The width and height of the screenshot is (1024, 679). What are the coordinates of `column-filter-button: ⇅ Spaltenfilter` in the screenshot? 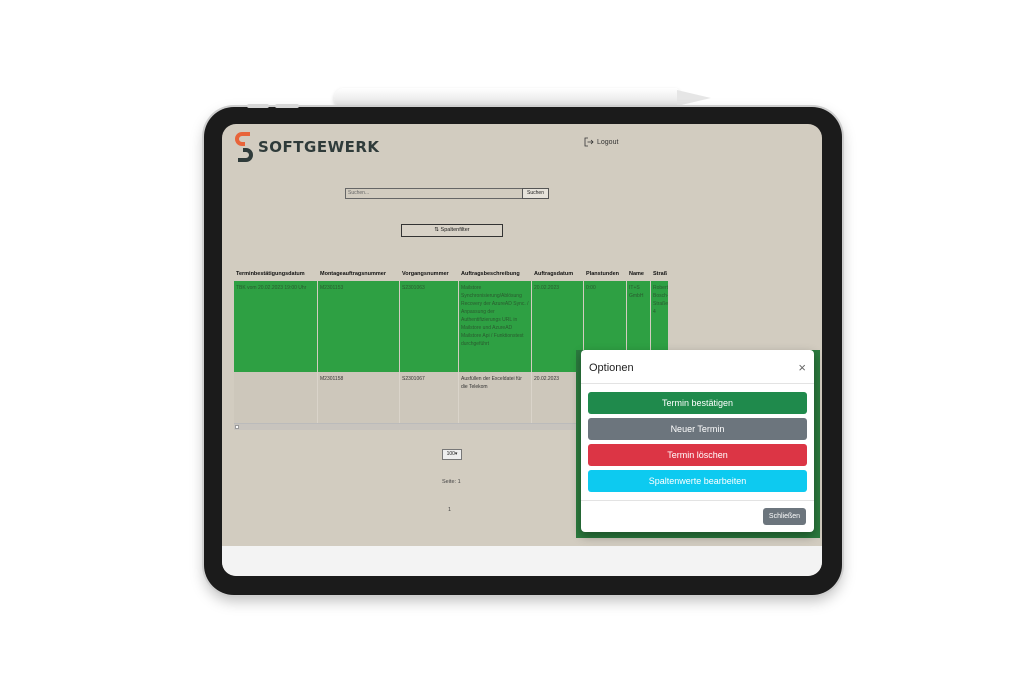 It's located at (452, 230).